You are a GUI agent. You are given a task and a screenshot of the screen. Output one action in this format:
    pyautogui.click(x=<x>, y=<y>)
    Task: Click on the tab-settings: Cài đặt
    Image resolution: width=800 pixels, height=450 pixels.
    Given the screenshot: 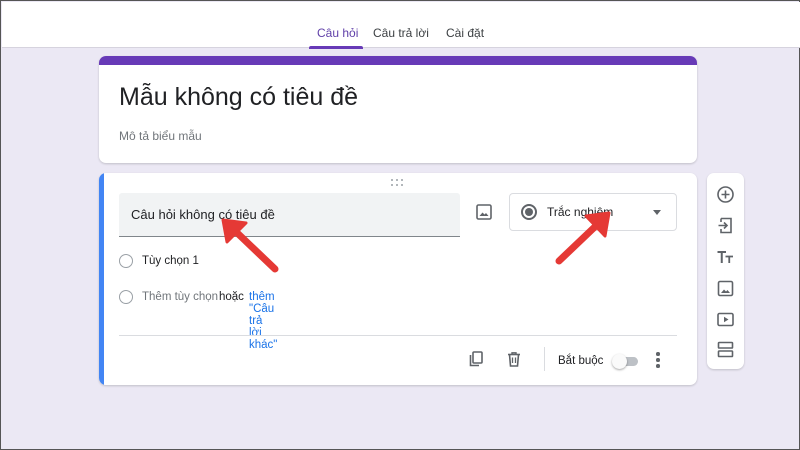 What is the action you would take?
    pyautogui.click(x=465, y=33)
    